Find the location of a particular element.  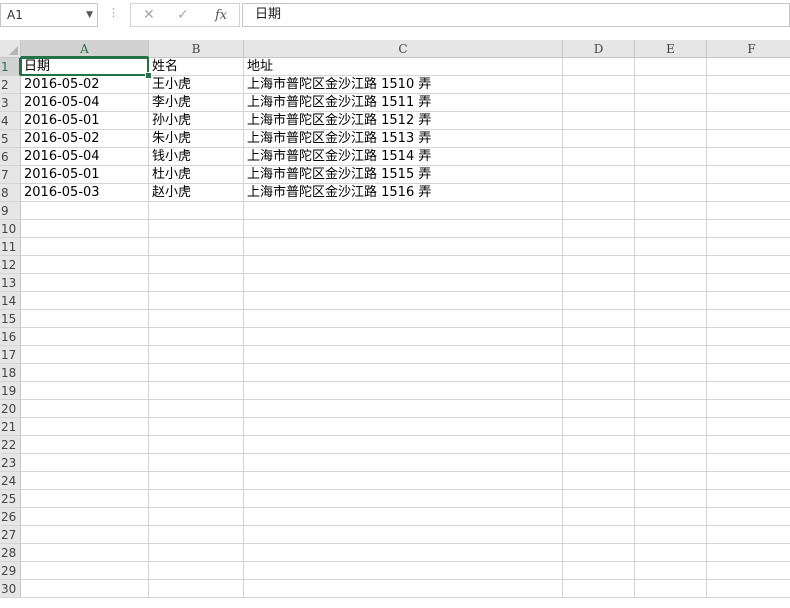

cell-f19 is located at coordinates (748, 391).